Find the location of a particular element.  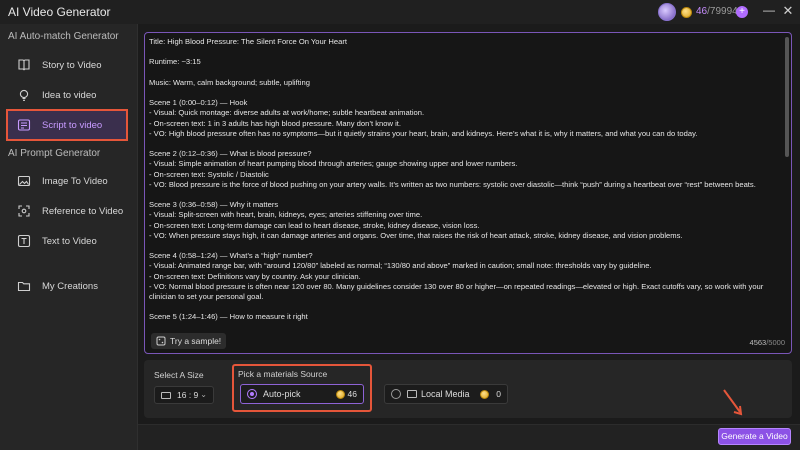

dice-icon is located at coordinates (161, 341).